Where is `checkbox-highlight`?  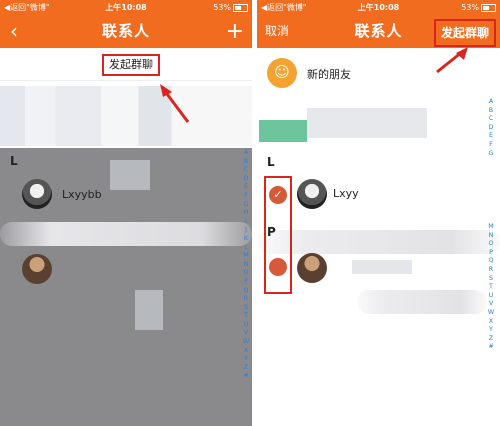 checkbox-highlight is located at coordinates (278, 235).